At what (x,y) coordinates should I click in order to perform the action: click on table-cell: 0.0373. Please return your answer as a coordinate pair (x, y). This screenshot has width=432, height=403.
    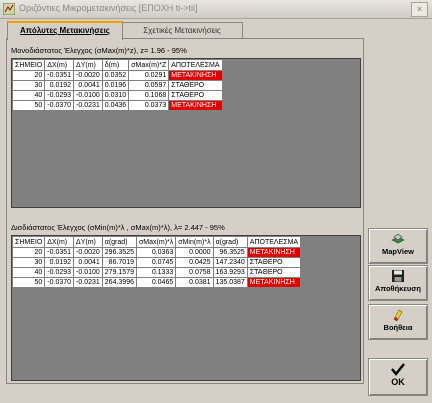
    Looking at the image, I should click on (149, 105).